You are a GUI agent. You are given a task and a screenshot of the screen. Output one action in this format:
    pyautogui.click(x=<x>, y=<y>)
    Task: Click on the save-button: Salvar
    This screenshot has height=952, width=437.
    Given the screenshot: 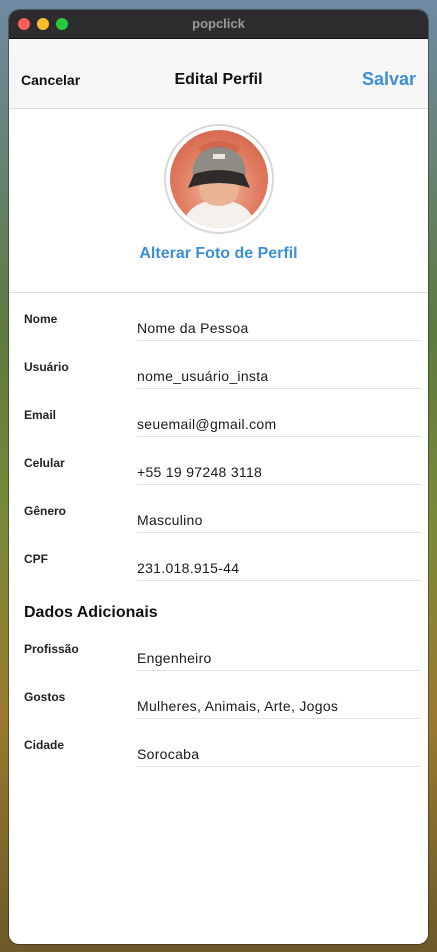 What is the action you would take?
    pyautogui.click(x=389, y=79)
    